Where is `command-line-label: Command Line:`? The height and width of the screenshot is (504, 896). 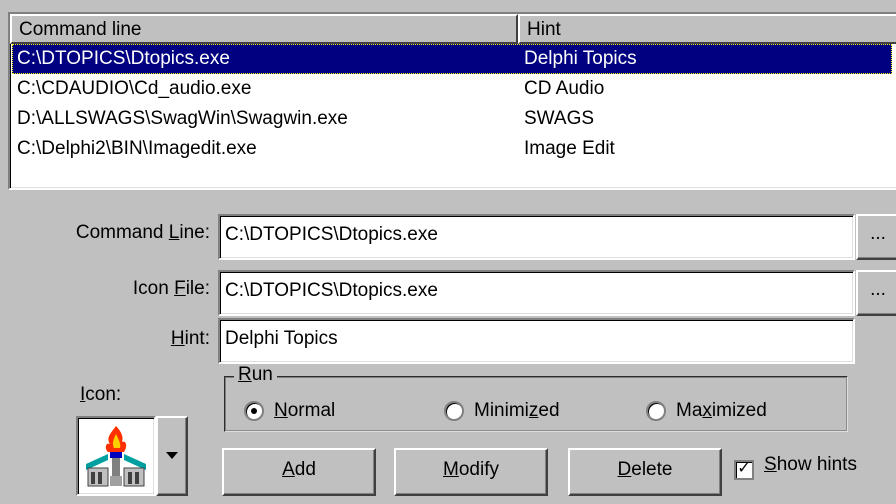
command-line-label: Command Line: is located at coordinates (120, 233).